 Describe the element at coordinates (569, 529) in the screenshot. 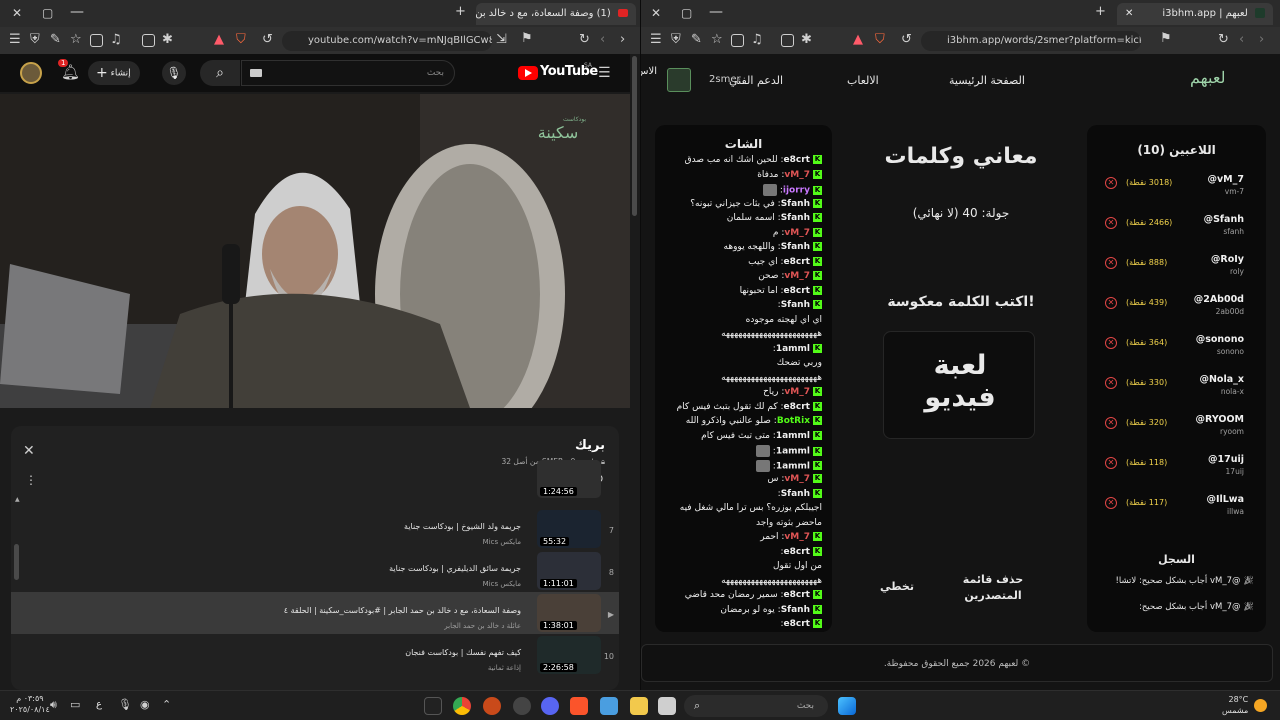

I see `video-thumbnail: 55:32` at that location.